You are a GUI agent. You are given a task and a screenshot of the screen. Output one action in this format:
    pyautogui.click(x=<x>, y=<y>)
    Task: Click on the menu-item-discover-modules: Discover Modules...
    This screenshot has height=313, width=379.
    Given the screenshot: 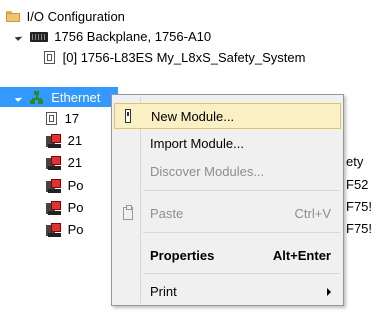 What is the action you would take?
    pyautogui.click(x=227, y=172)
    